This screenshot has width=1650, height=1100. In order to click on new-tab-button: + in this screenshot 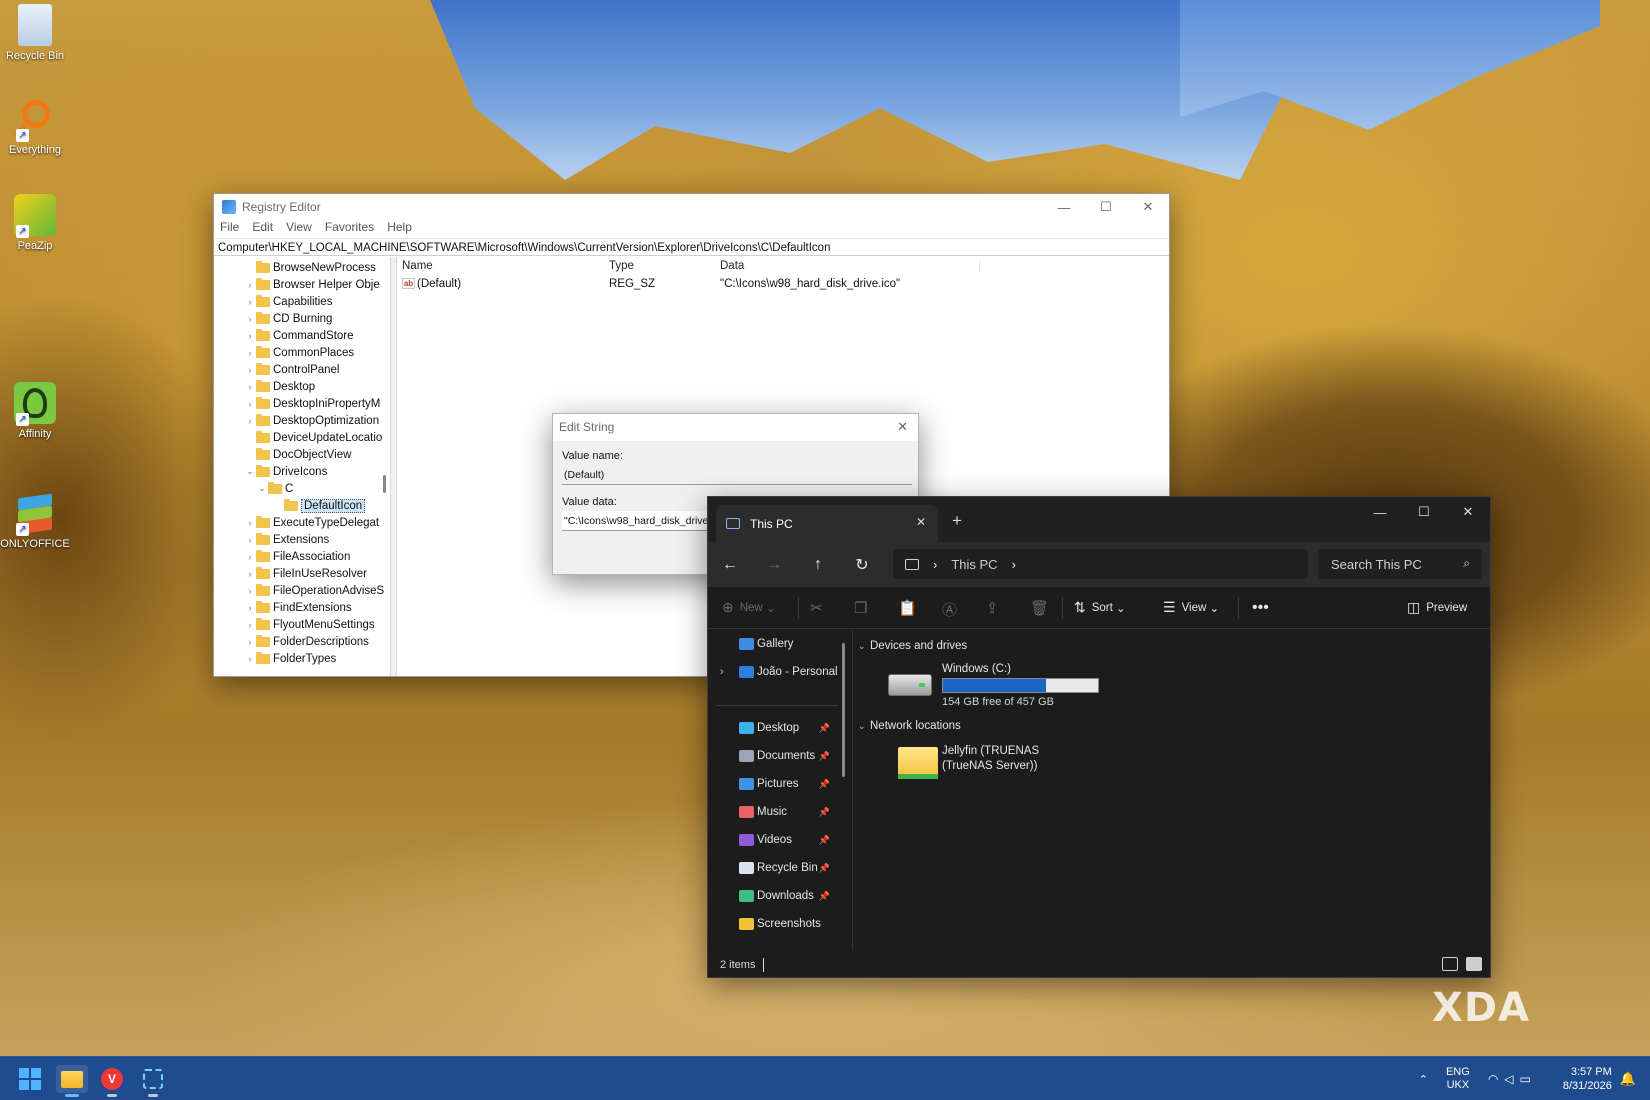, I will do `click(957, 521)`.